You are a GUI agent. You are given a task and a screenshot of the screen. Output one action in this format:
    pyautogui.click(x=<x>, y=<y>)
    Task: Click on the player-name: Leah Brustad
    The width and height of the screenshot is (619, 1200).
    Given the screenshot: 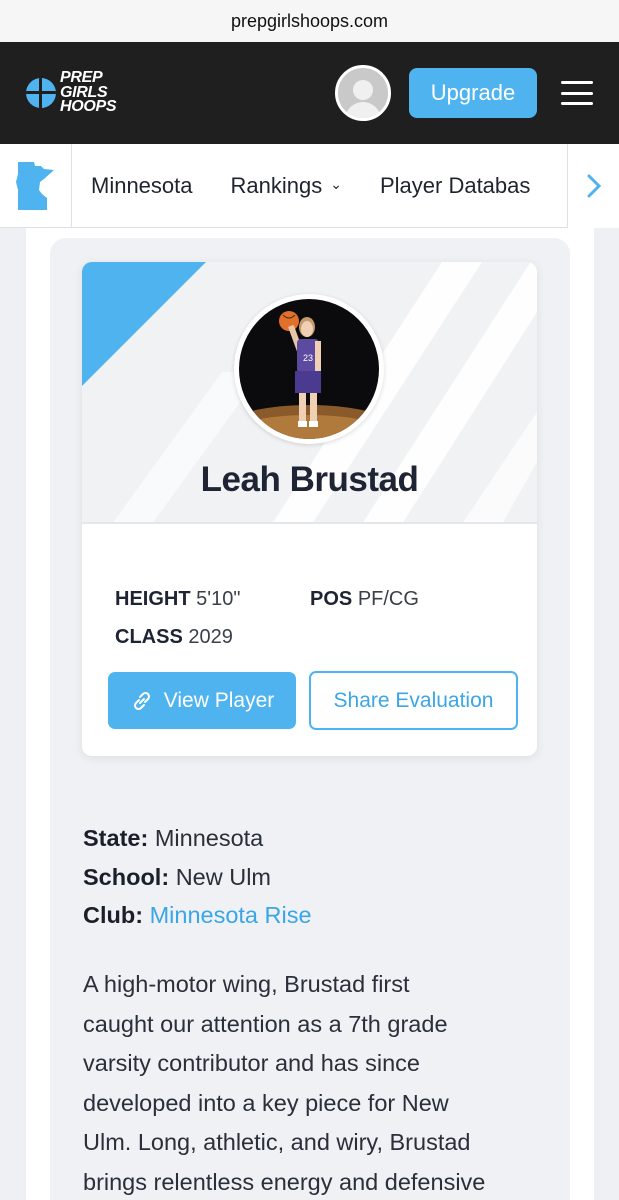 What is the action you would take?
    pyautogui.click(x=309, y=479)
    